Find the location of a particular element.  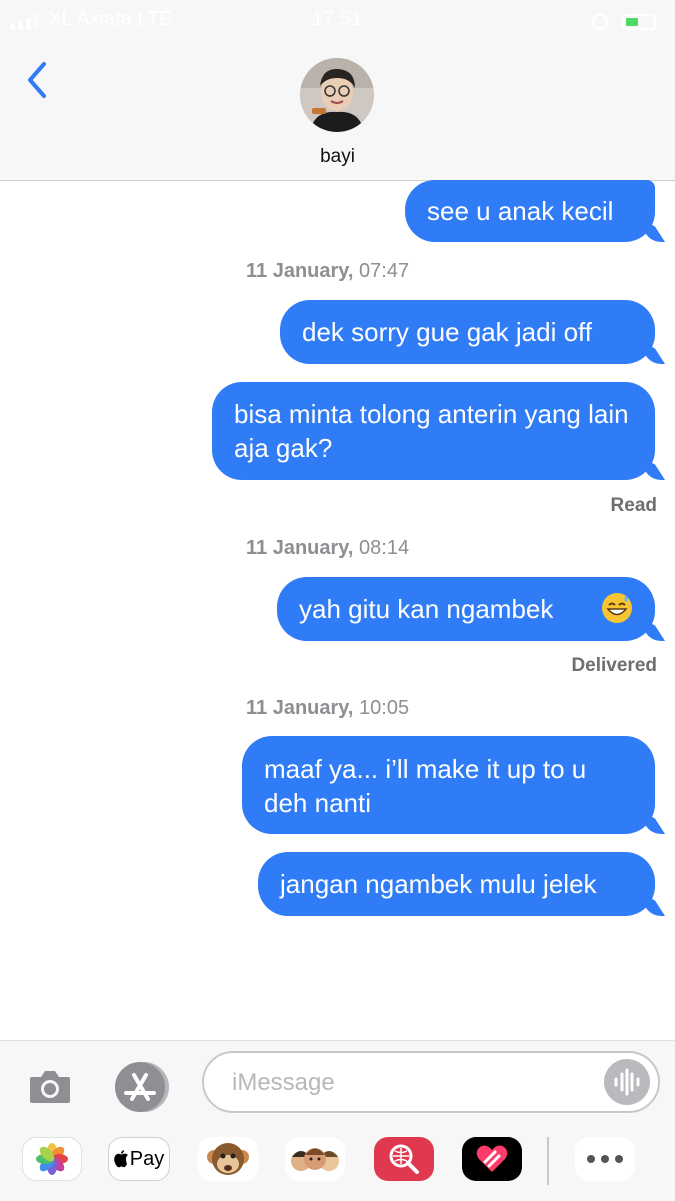

apple-pay-label: Pay is located at coordinates (147, 1158).